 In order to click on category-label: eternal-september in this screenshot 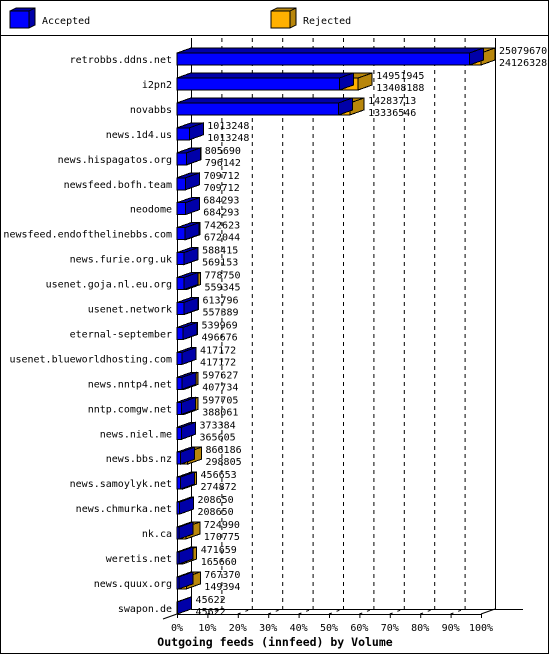, I will do `click(121, 334)`.